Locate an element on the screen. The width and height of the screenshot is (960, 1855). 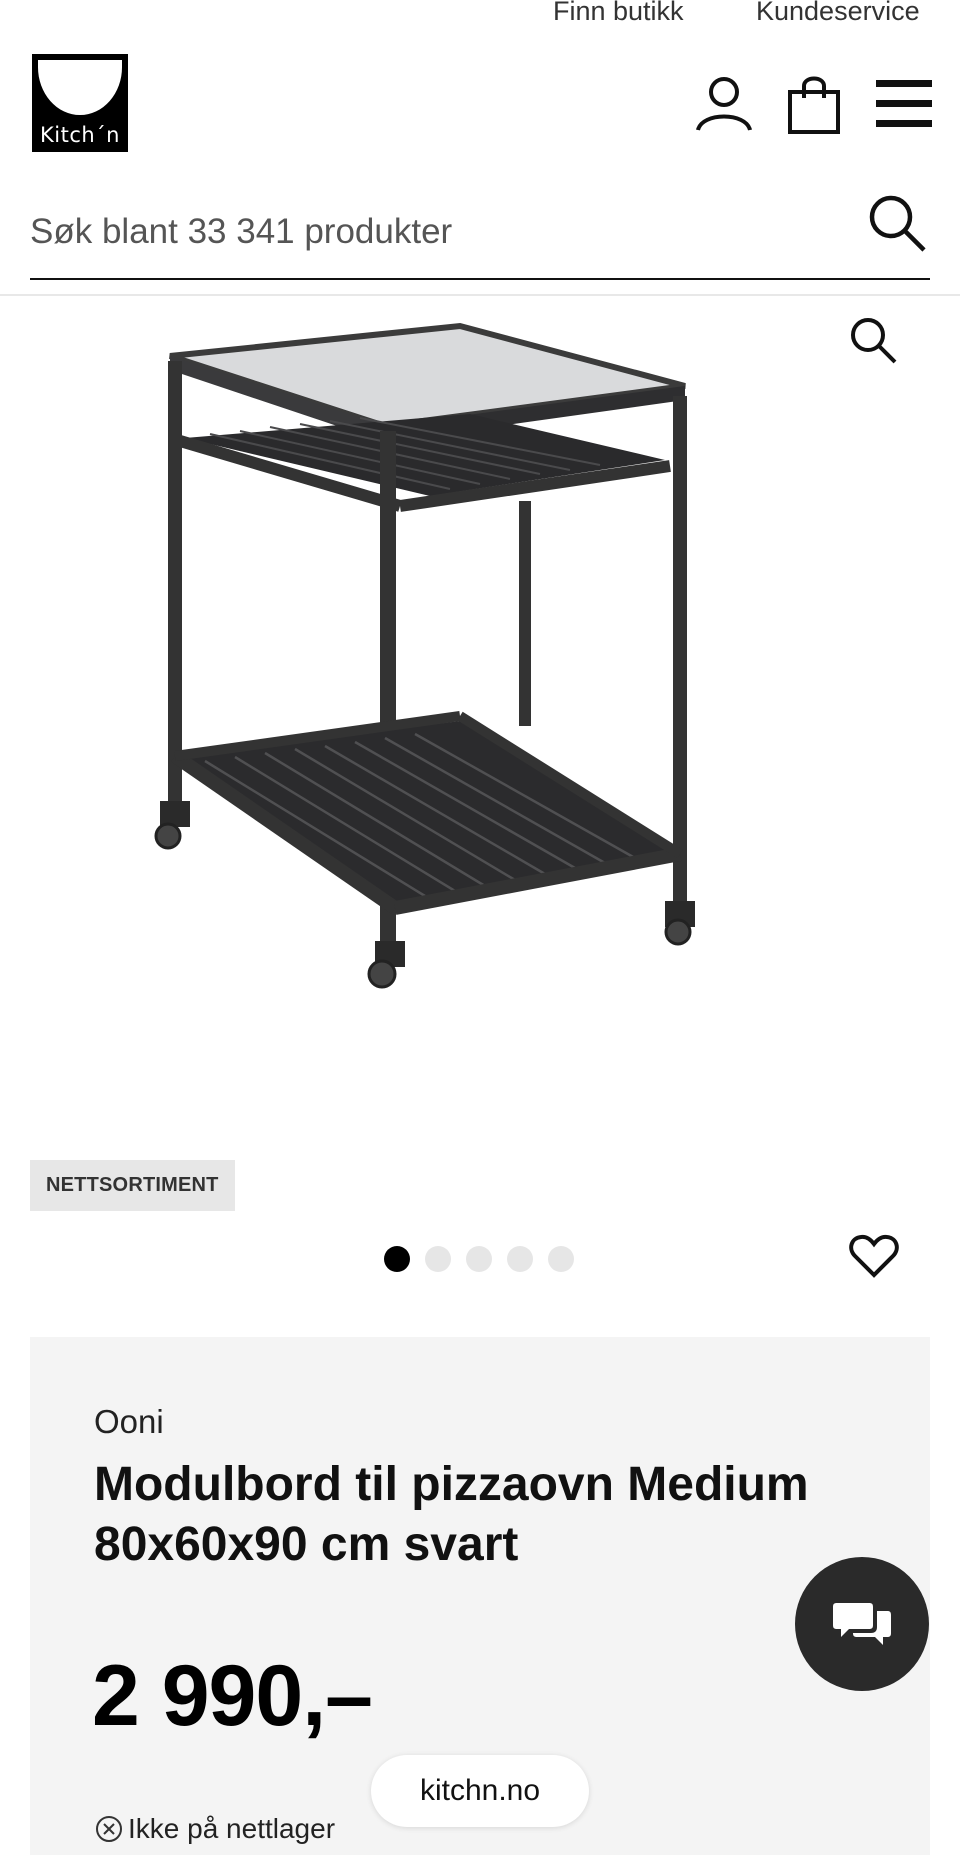
gallery-pagination is located at coordinates (479, 1260).